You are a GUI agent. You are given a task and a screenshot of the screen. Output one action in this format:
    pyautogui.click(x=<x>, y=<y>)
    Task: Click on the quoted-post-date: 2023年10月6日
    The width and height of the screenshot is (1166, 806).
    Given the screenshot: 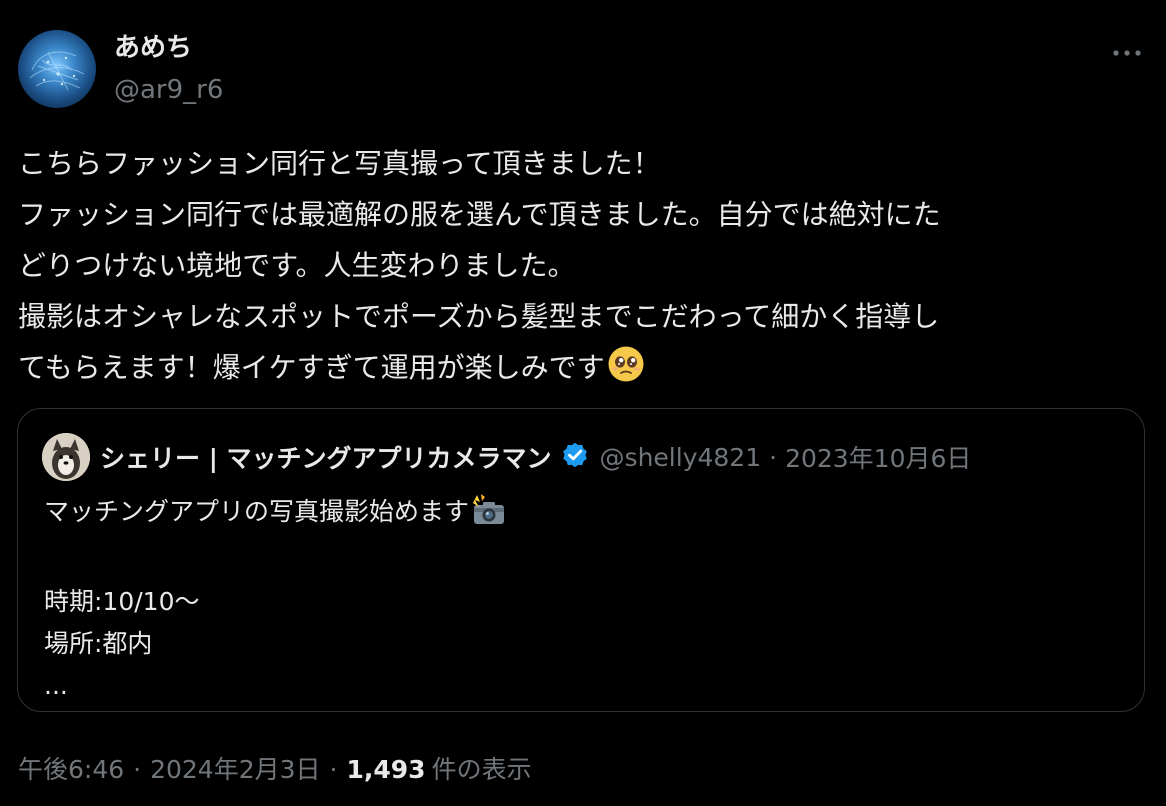 What is the action you would take?
    pyautogui.click(x=878, y=457)
    